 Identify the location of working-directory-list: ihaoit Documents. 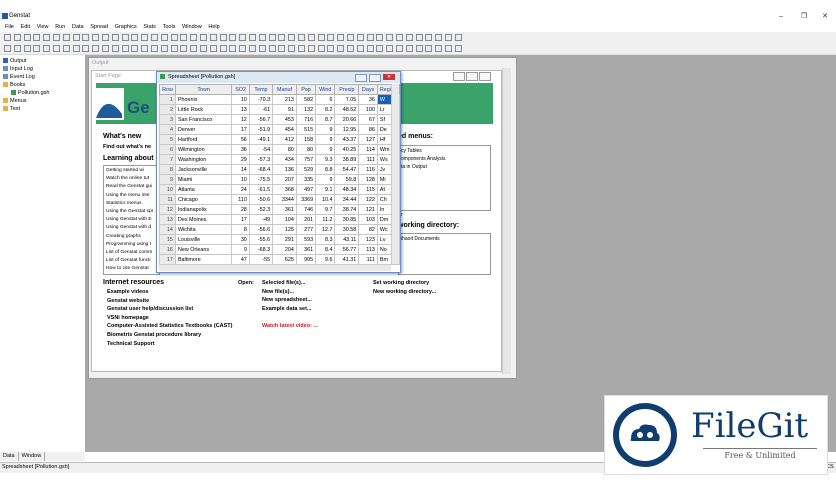
(444, 254).